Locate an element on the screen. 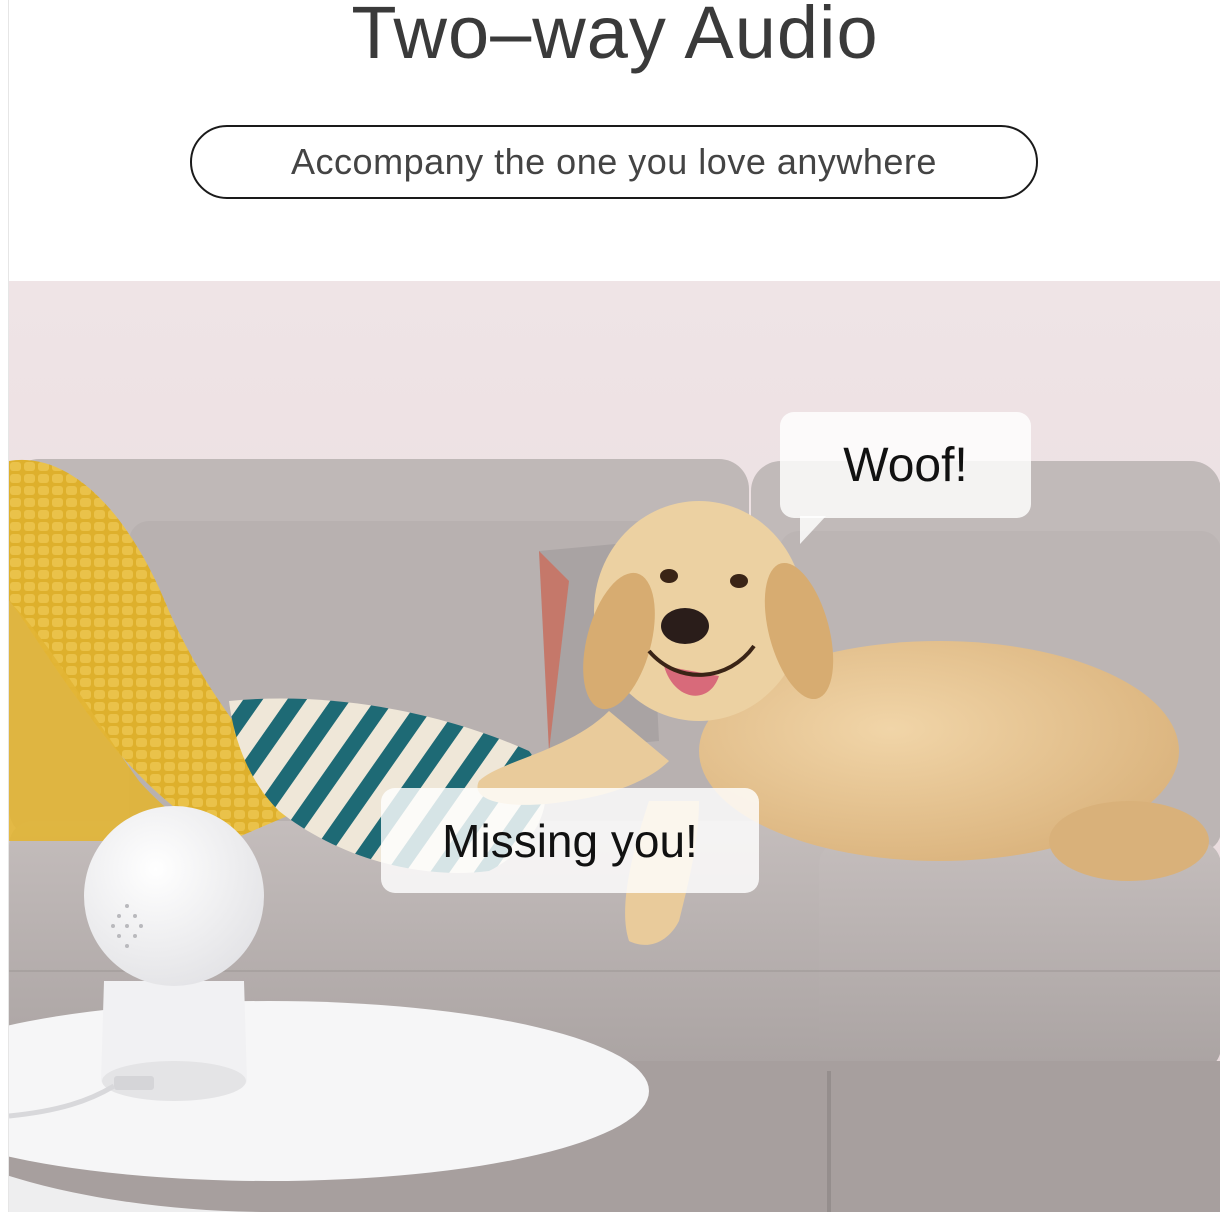  tagline-pill: Accompany the one you love anywhere is located at coordinates (614, 162).